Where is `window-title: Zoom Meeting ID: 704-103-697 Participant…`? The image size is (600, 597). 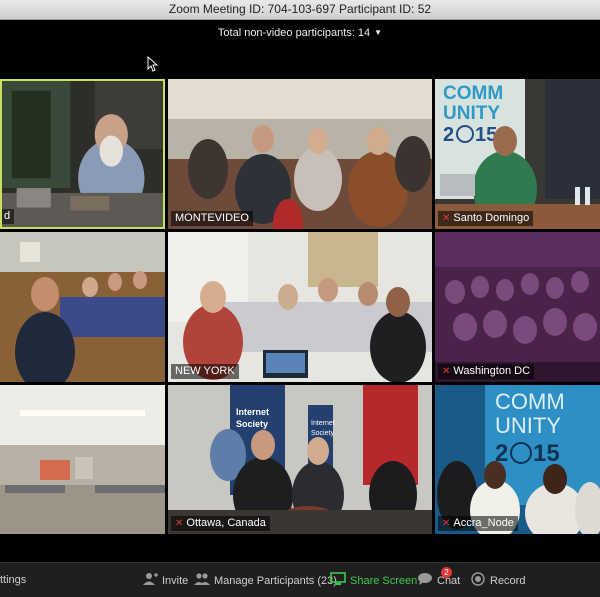
window-title: Zoom Meeting ID: 704-103-697 Participant… is located at coordinates (300, 10).